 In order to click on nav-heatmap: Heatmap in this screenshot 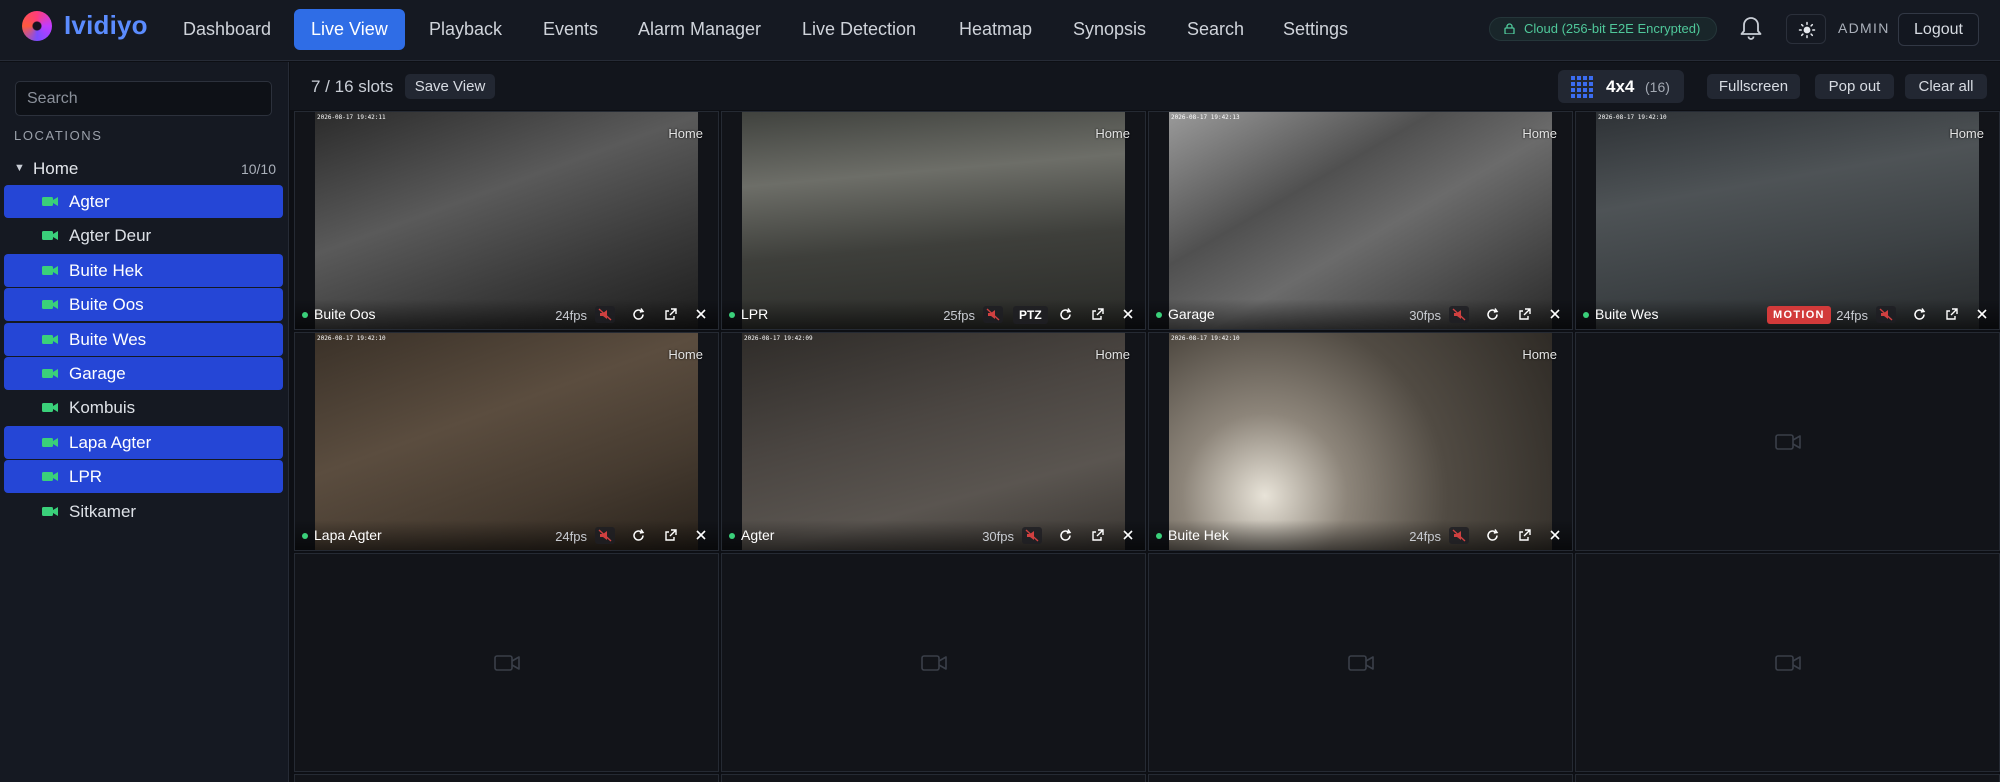, I will do `click(995, 29)`.